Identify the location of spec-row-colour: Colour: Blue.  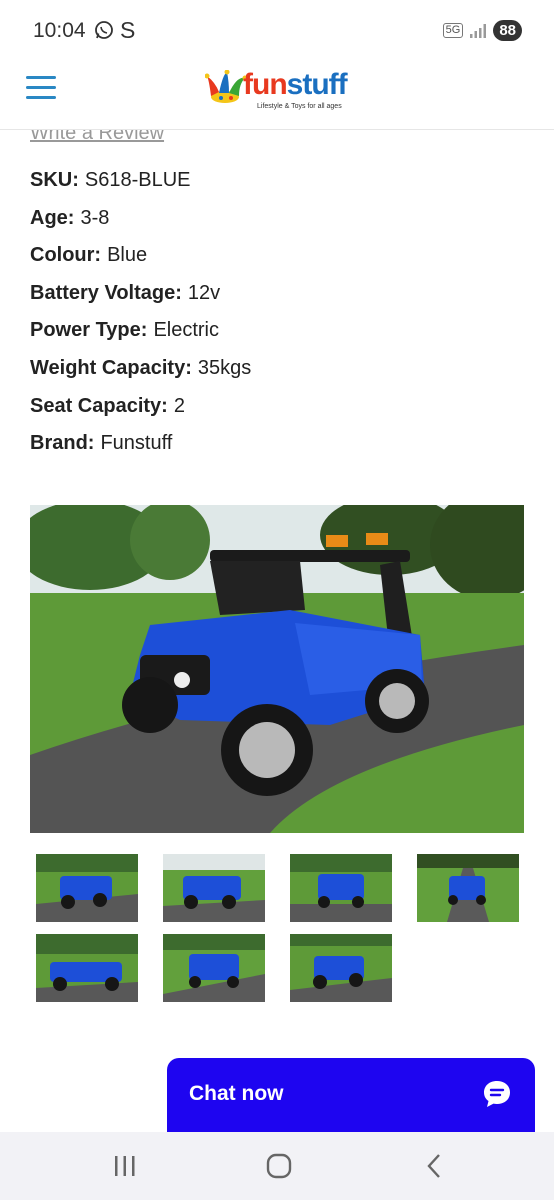
(140, 260).